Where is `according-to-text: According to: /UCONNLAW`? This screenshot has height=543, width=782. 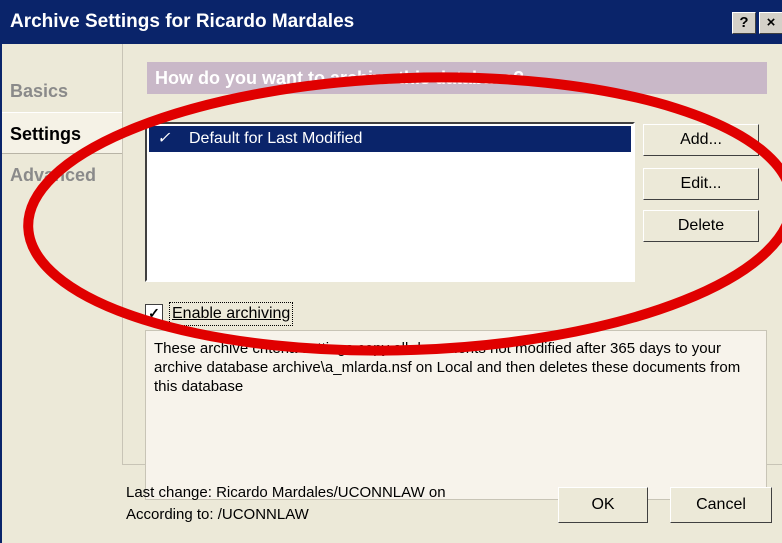
according-to-text: According to: /UCONNLAW is located at coordinates (217, 514).